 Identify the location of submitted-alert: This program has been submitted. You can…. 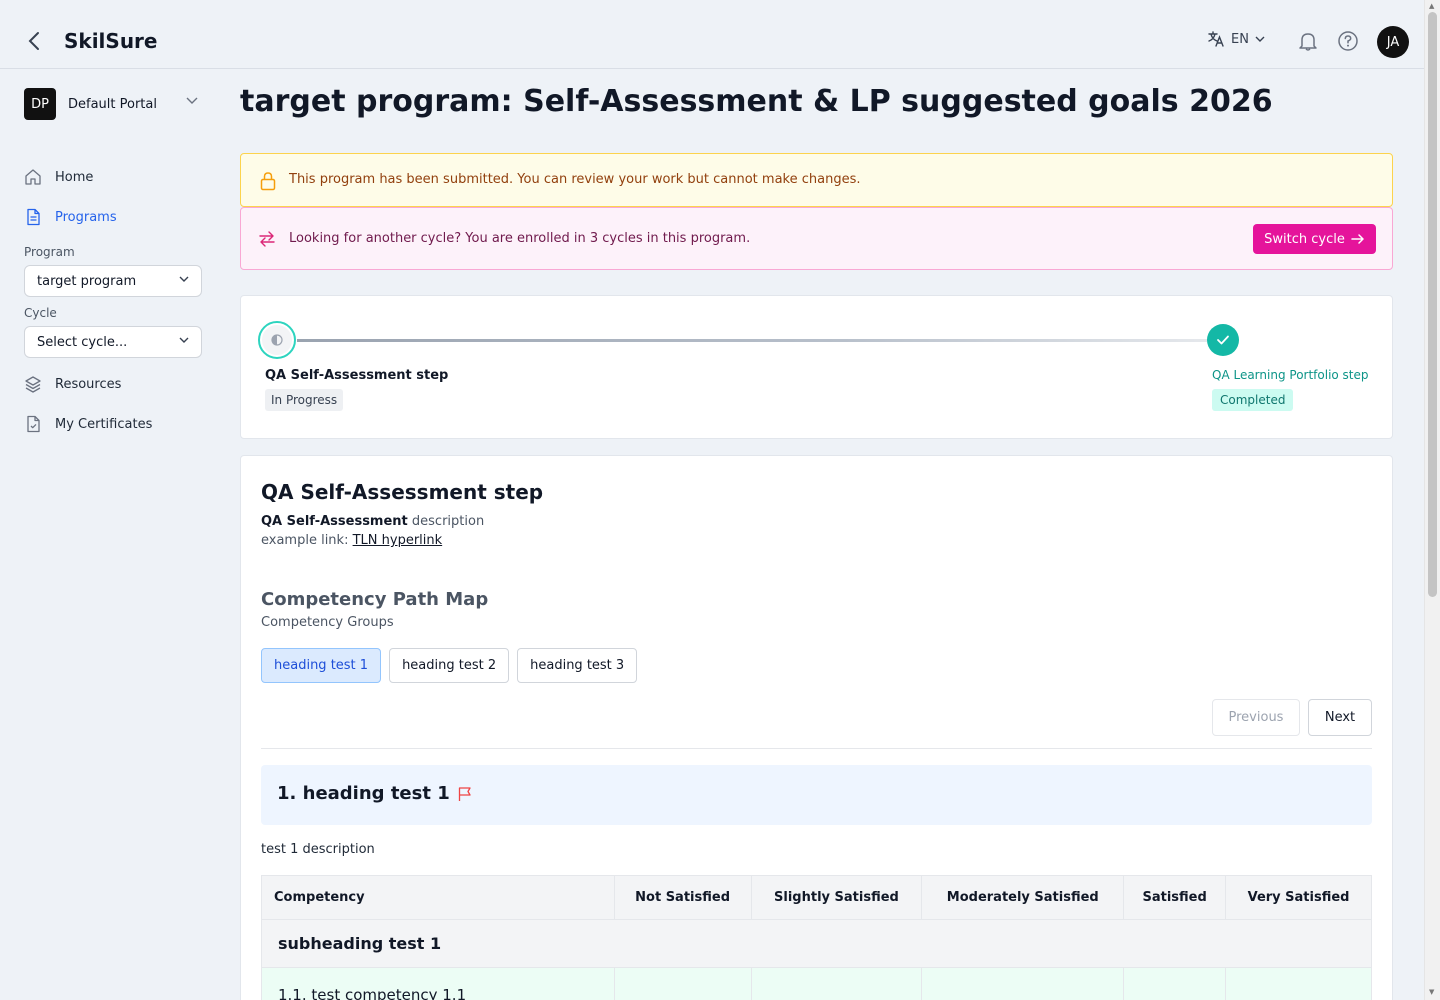
(816, 180).